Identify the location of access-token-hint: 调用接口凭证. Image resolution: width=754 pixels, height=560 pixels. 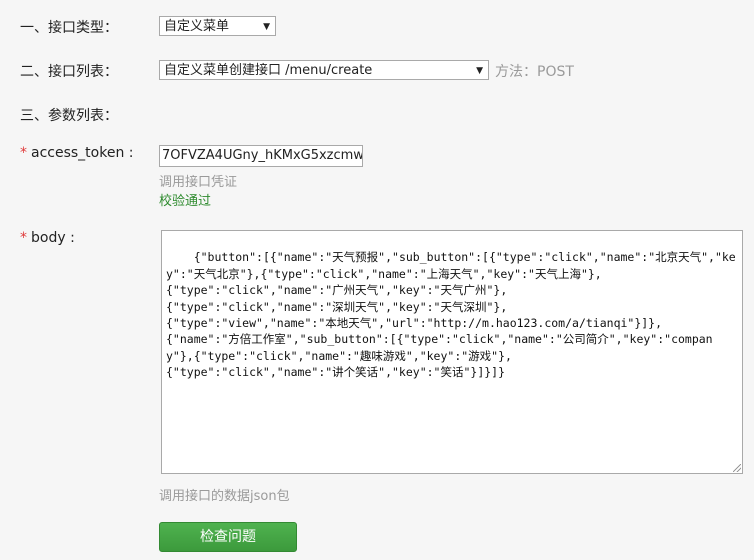
(198, 182).